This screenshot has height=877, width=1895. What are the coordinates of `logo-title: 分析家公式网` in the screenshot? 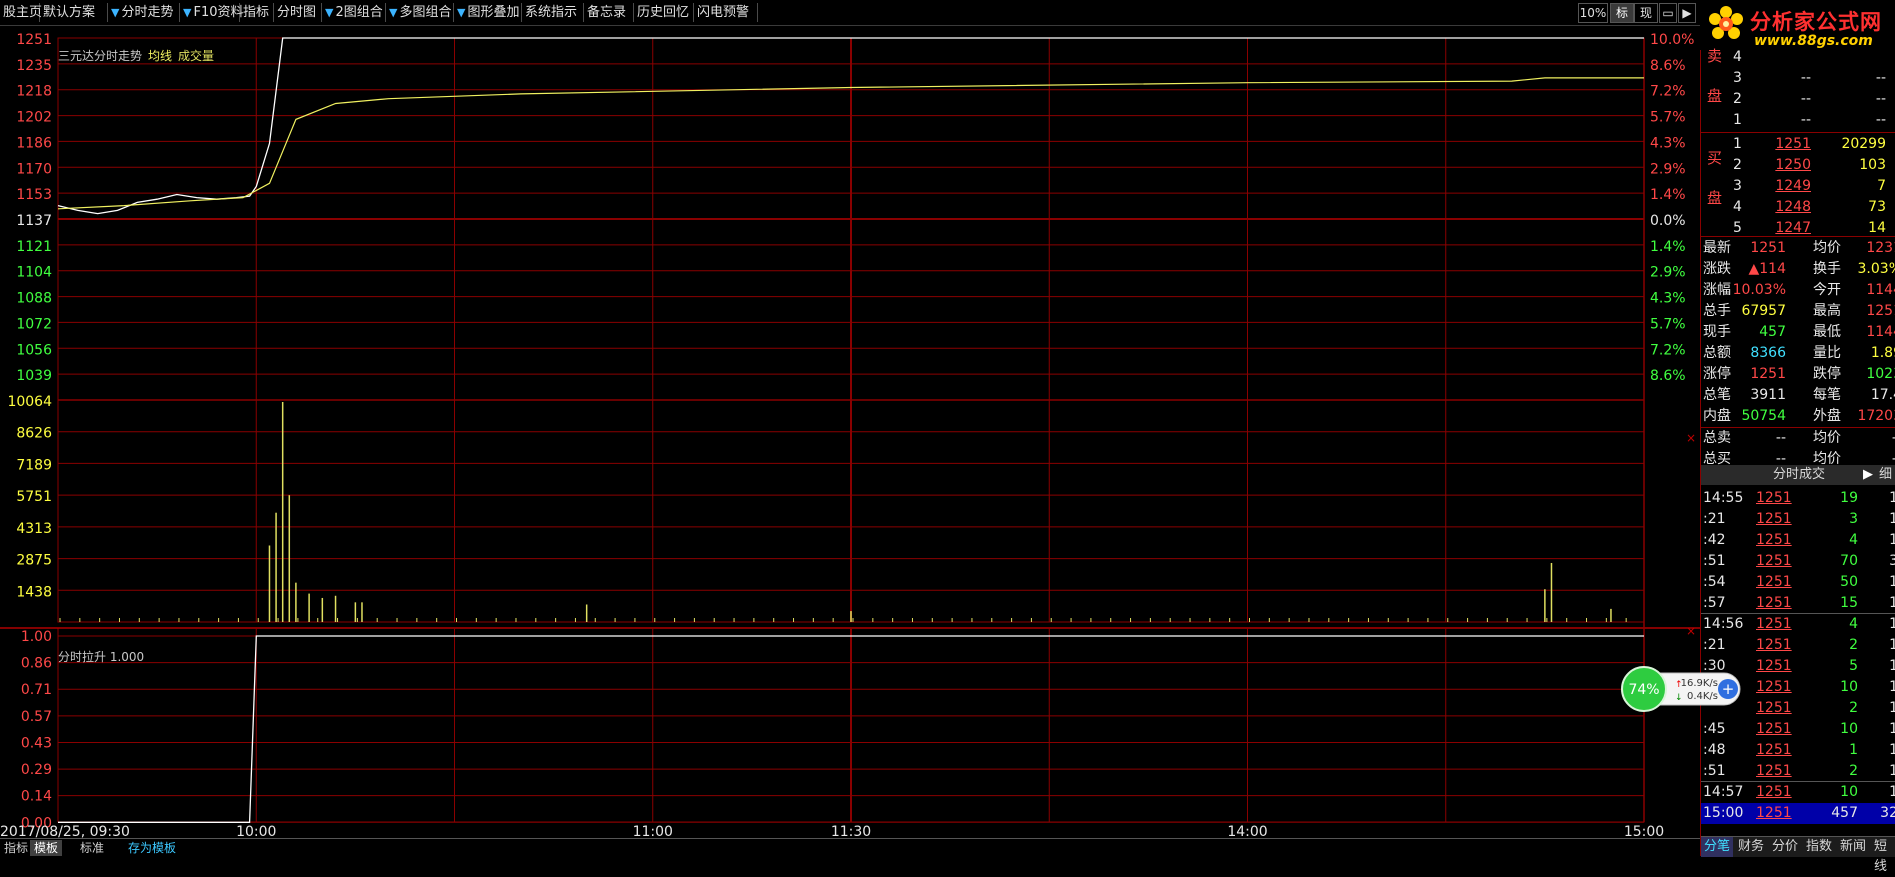 It's located at (1816, 22).